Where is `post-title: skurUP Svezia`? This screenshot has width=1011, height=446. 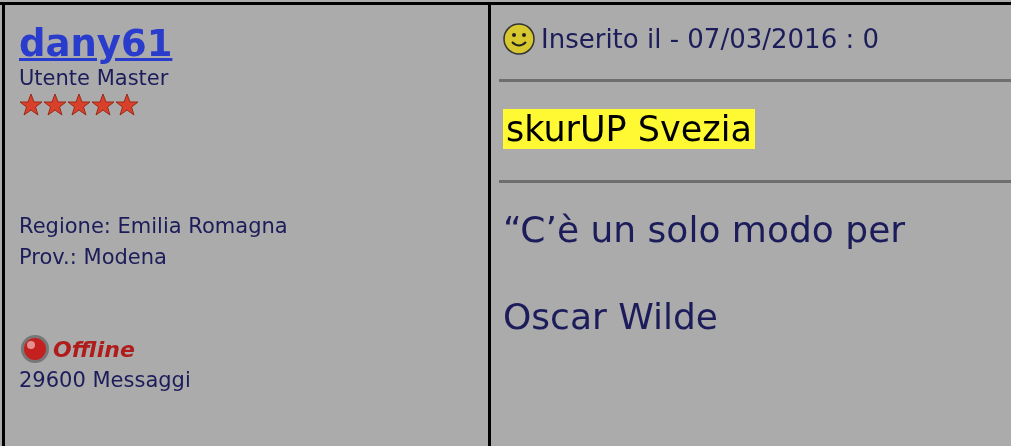 post-title: skurUP Svezia is located at coordinates (629, 129).